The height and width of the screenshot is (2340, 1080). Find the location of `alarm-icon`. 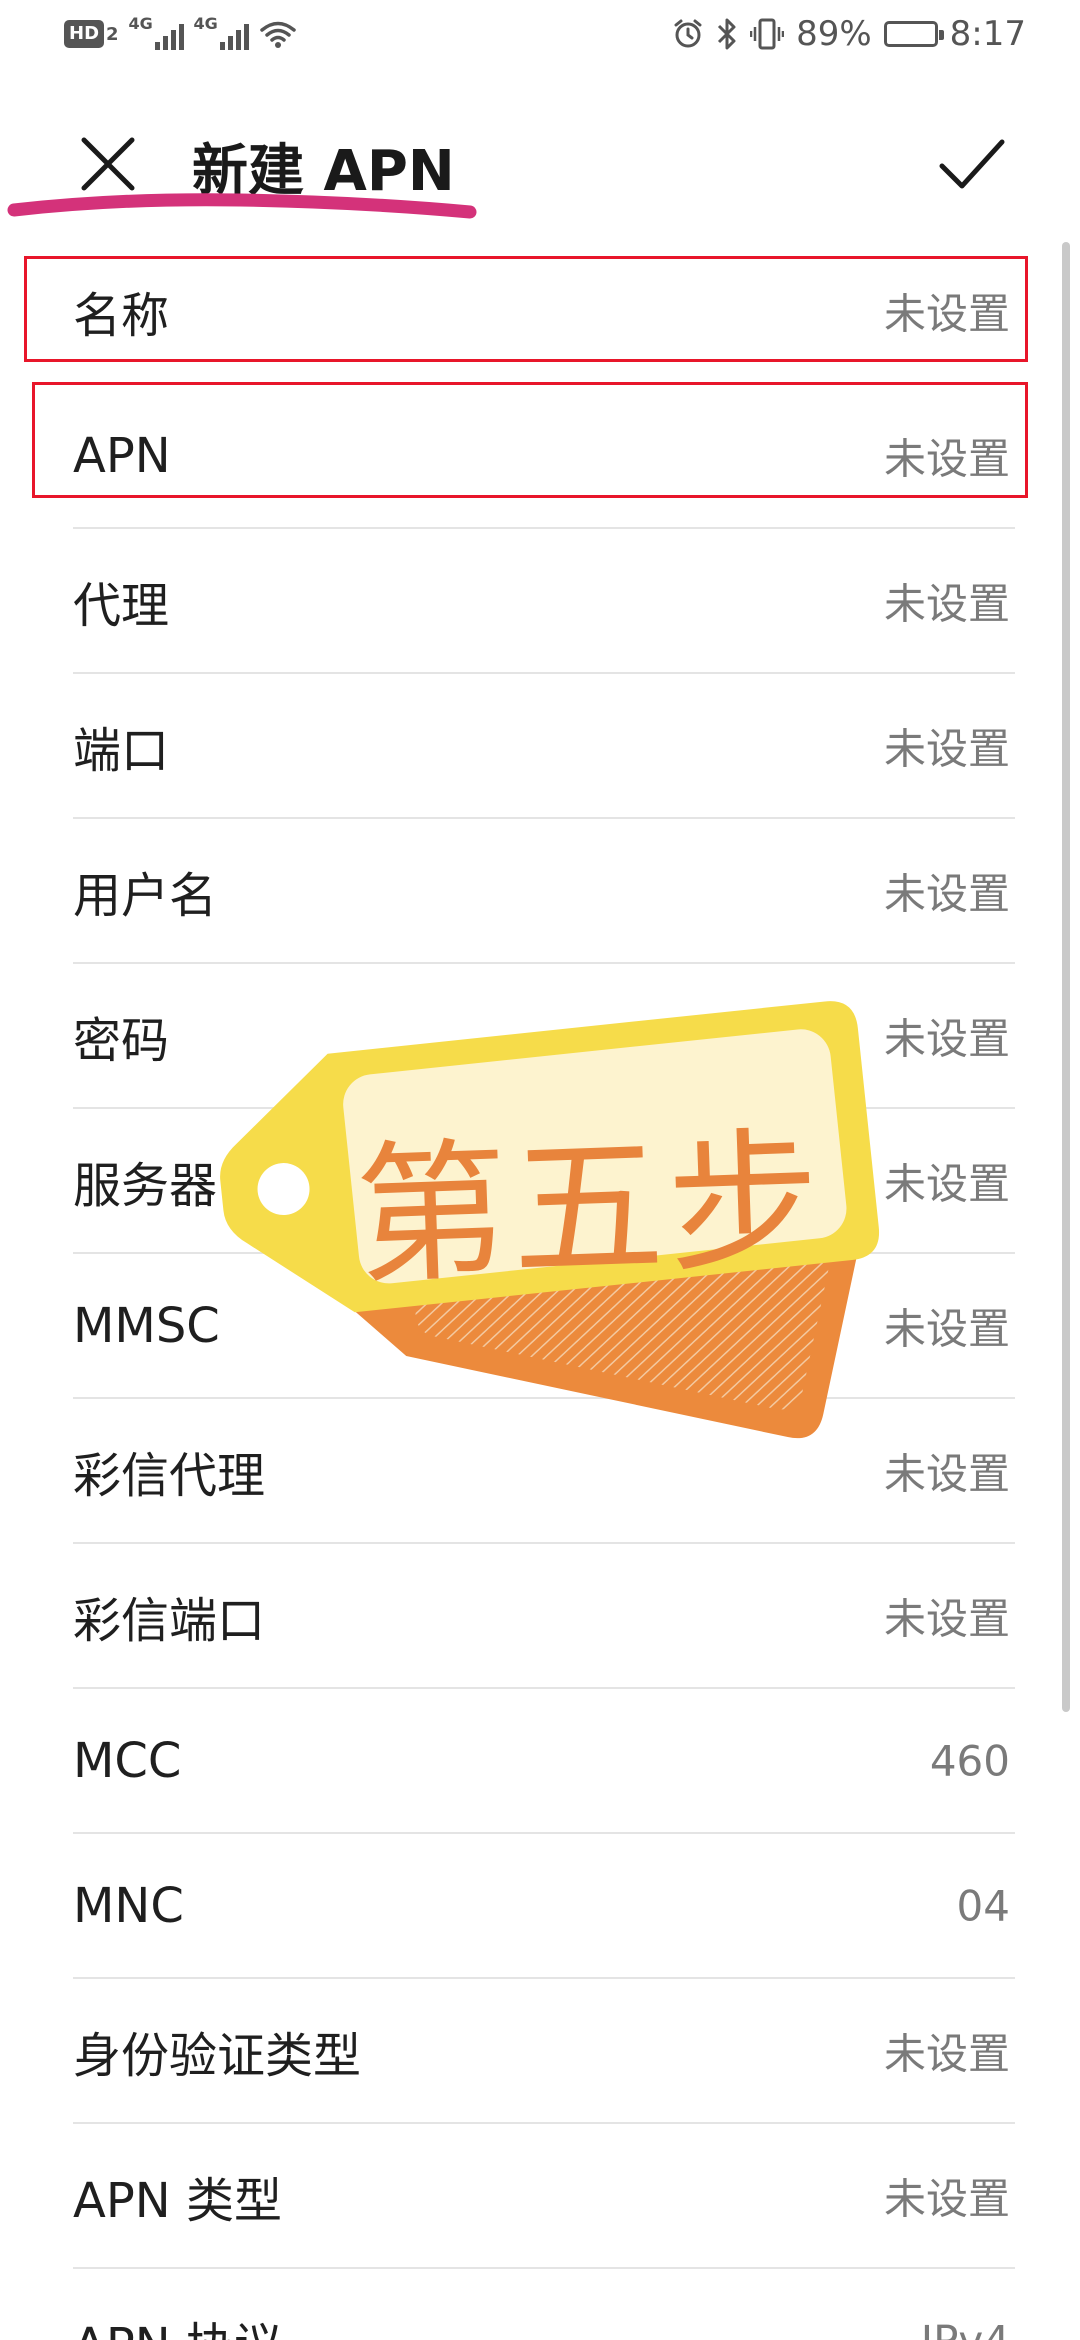

alarm-icon is located at coordinates (688, 33).